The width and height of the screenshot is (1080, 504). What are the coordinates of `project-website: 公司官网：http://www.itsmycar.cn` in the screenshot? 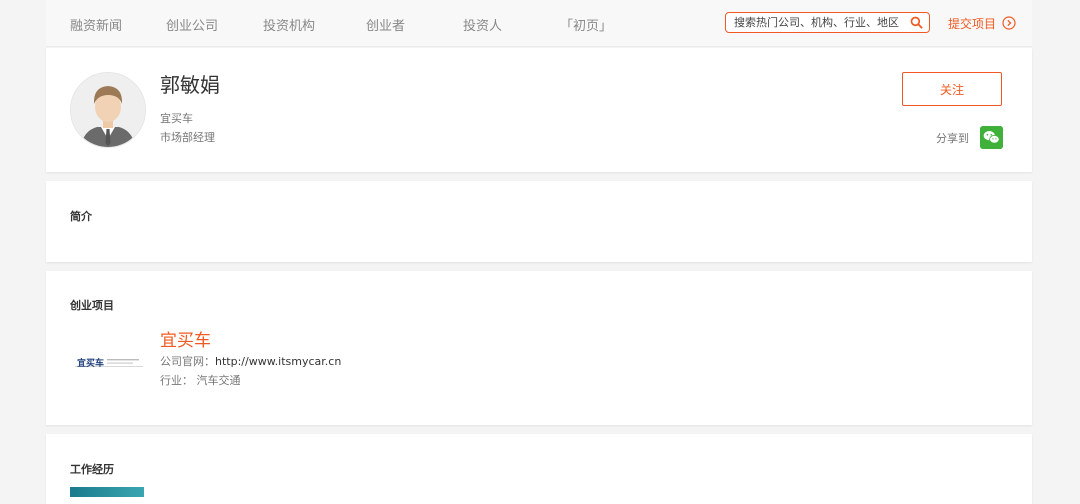 It's located at (250, 361).